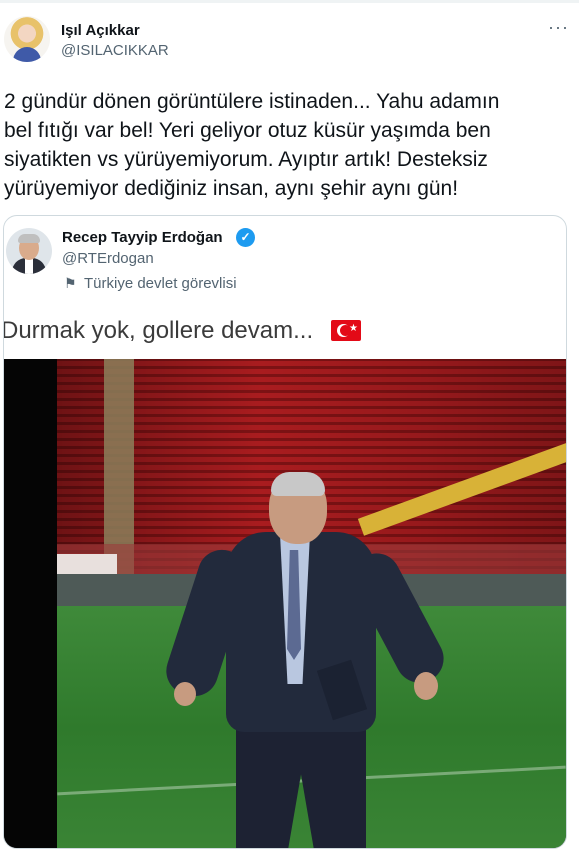 This screenshot has height=852, width=579. Describe the element at coordinates (108, 258) in the screenshot. I see `quoted-author-handle: @RTErdogan` at that location.